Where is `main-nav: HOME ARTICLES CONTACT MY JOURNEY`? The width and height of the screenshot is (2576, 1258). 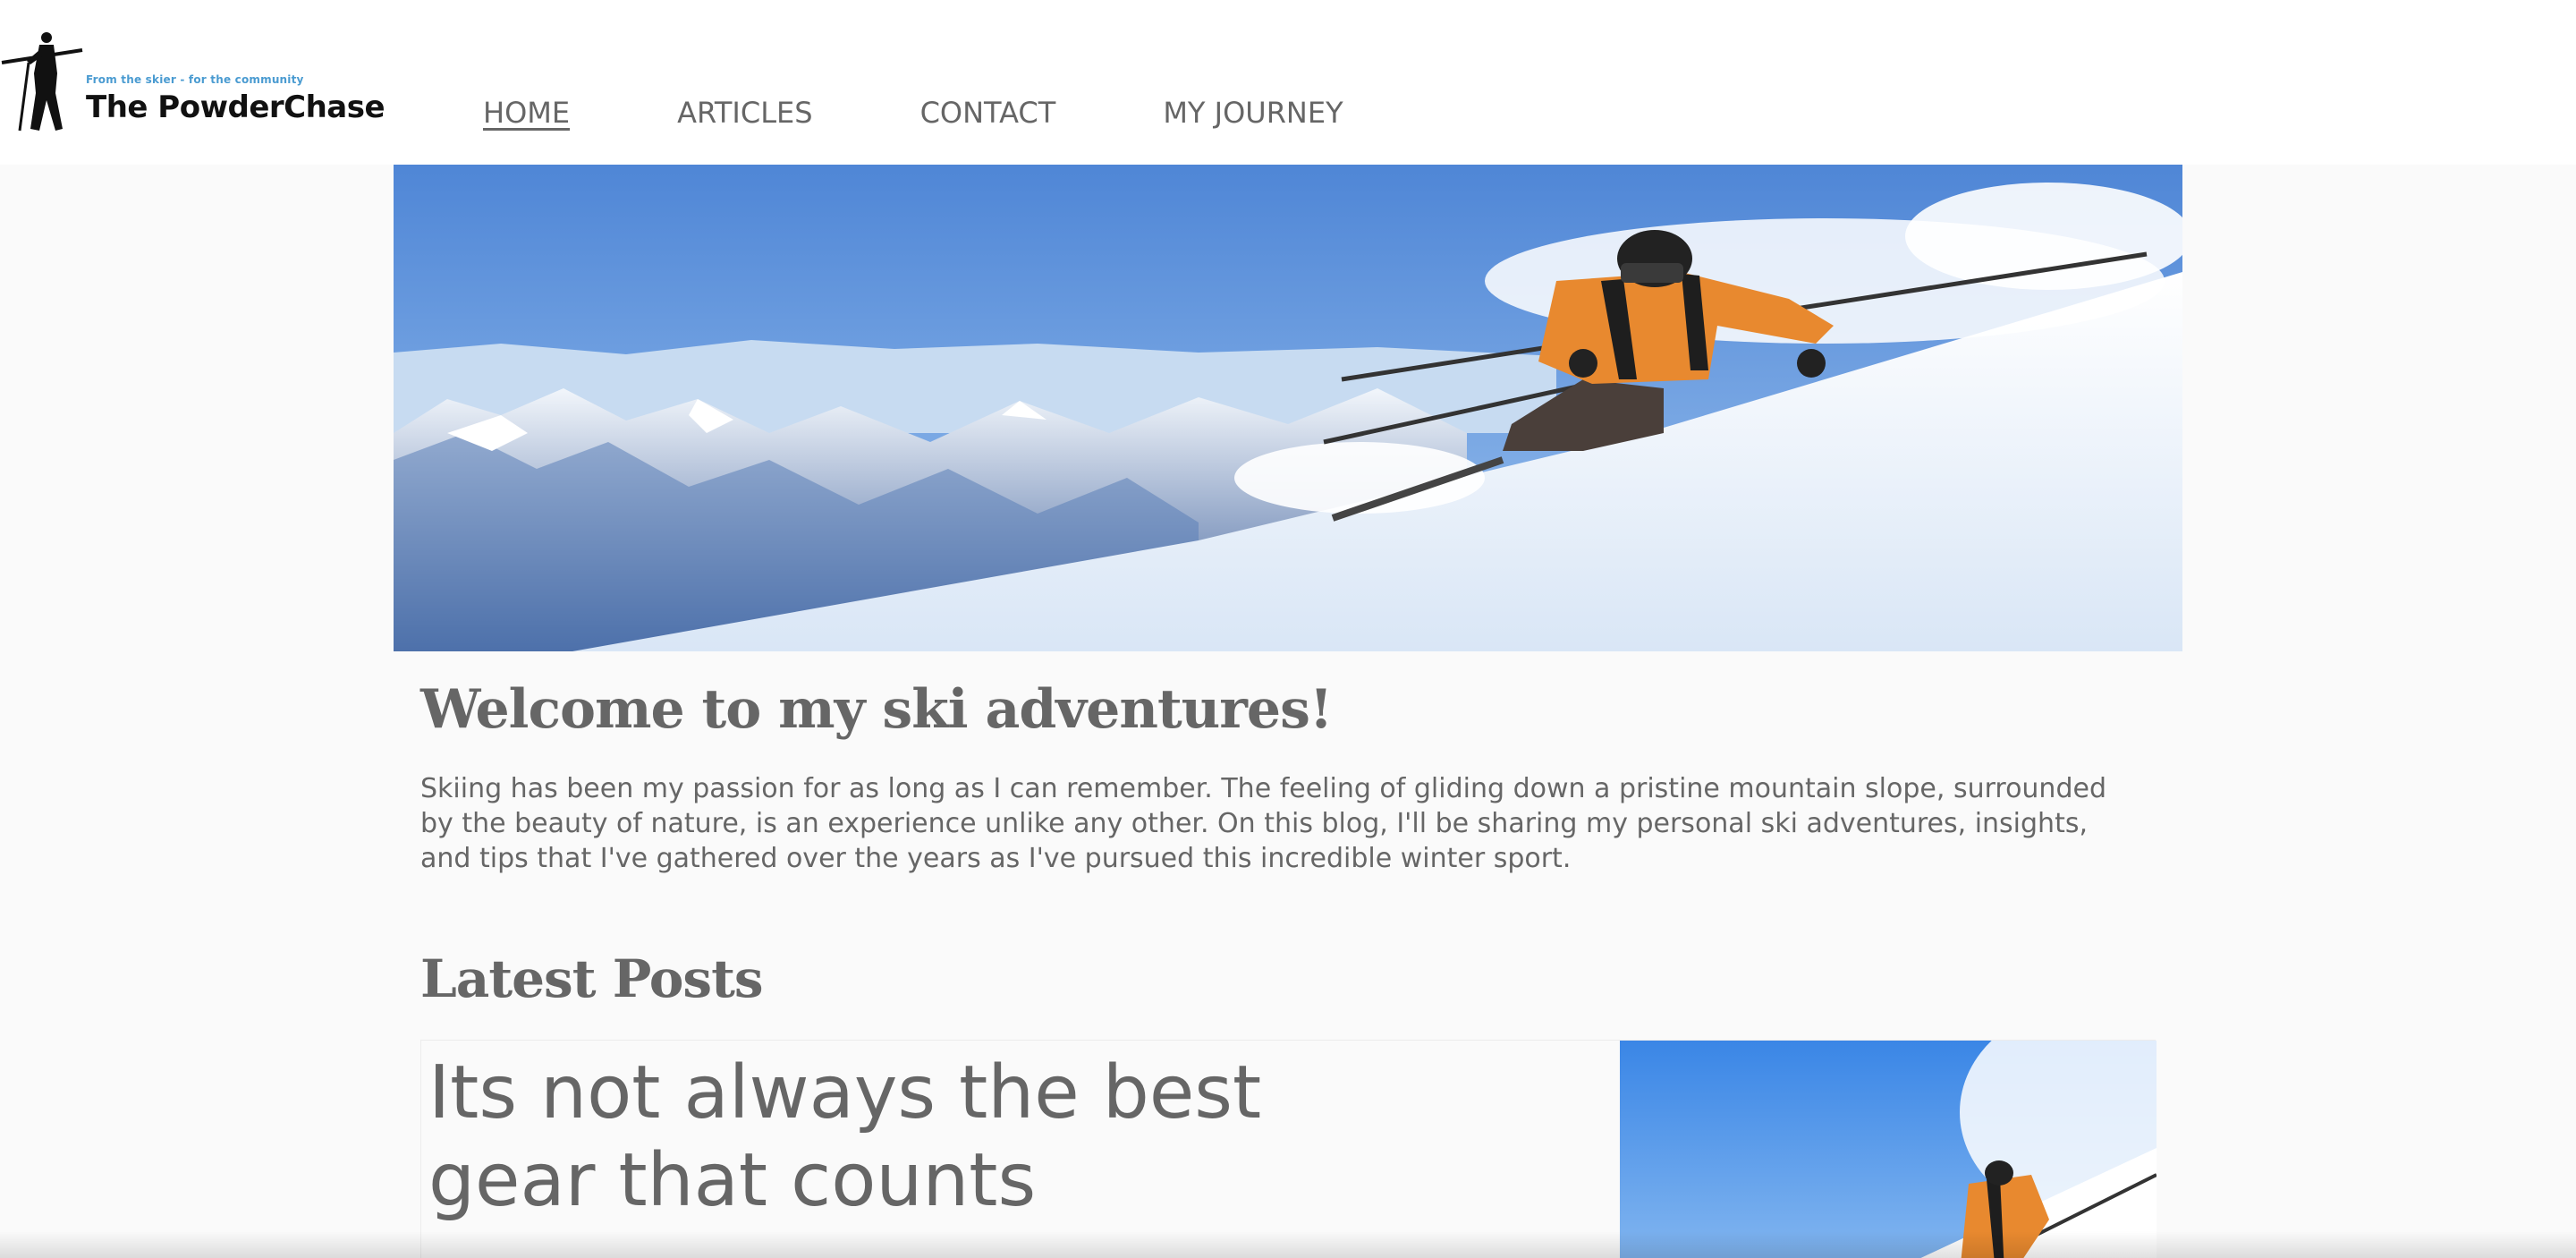 main-nav: HOME ARTICLES CONTACT MY JOURNEY is located at coordinates (967, 112).